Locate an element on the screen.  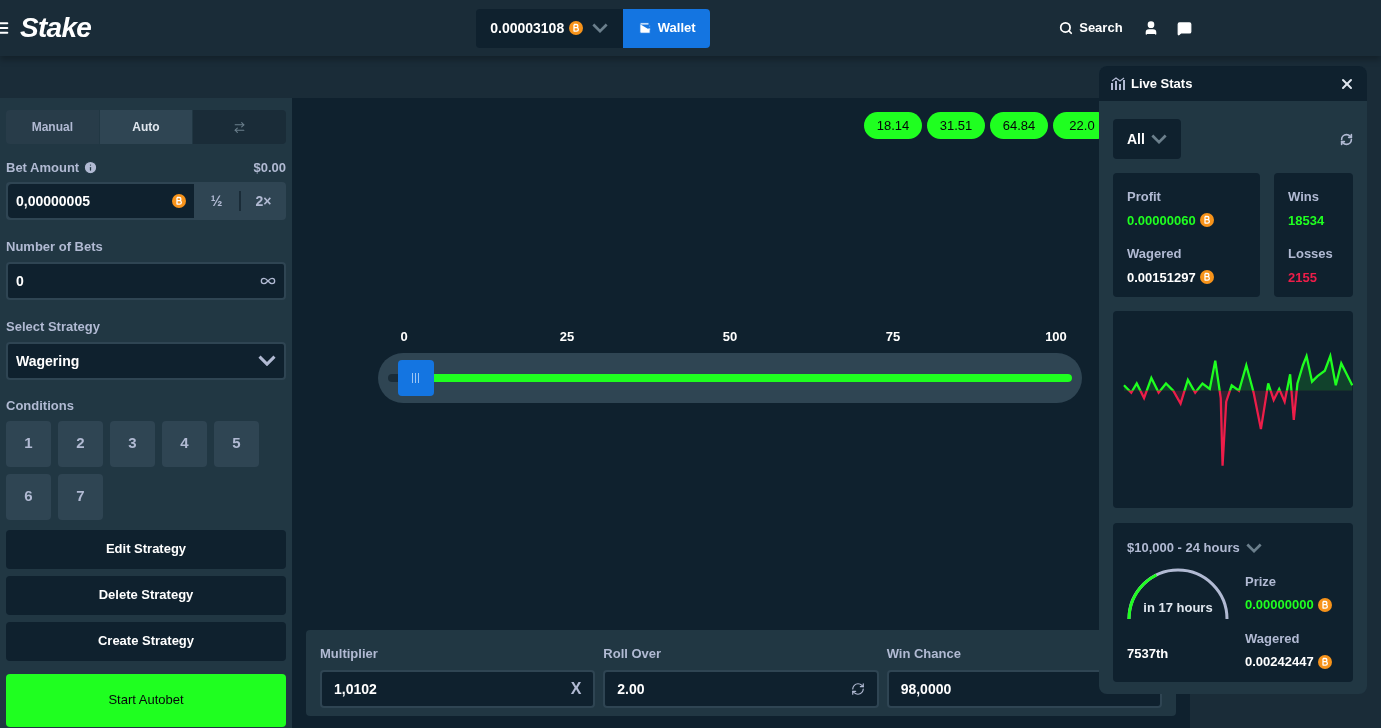
wagered-value: 0.00151297 is located at coordinates (1161, 277).